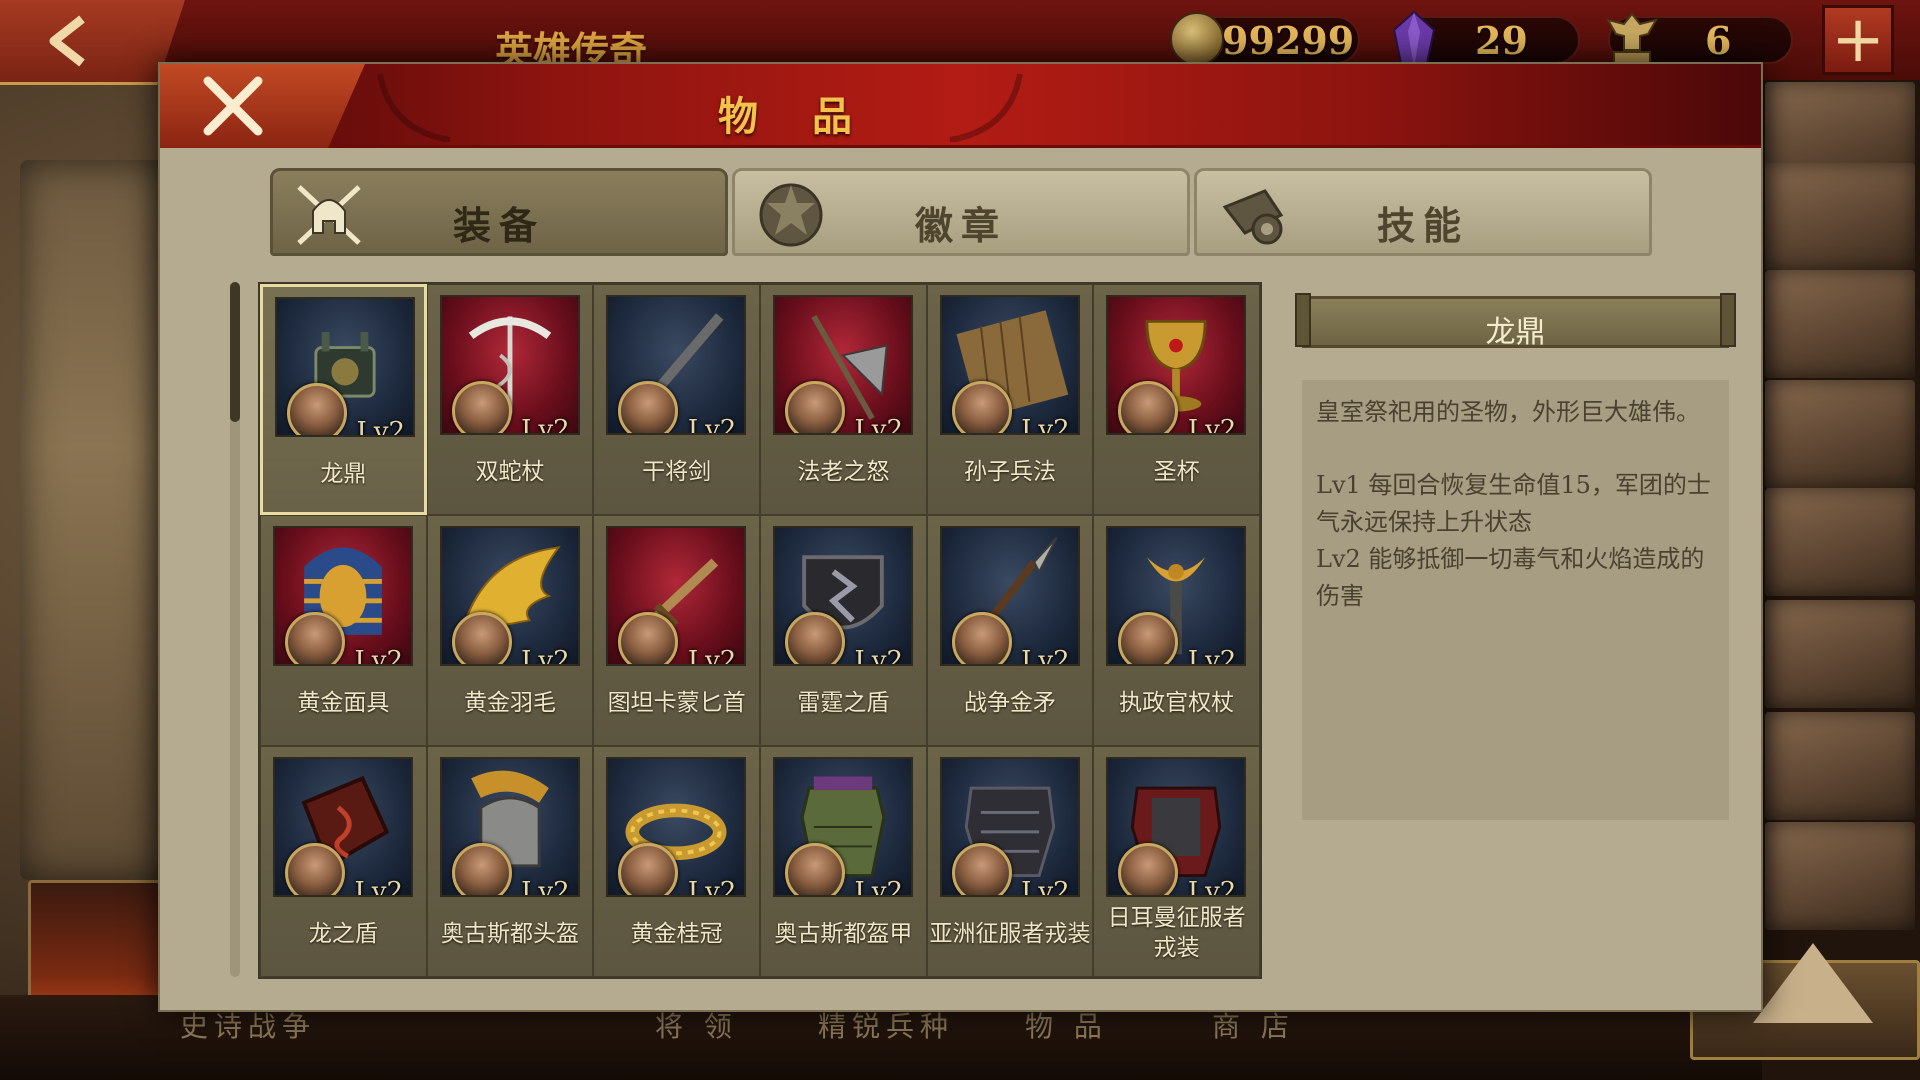 This screenshot has height=1080, width=1920. What do you see at coordinates (1176, 933) in the screenshot?
I see `item-name: 日耳曼征服者戎装` at bounding box center [1176, 933].